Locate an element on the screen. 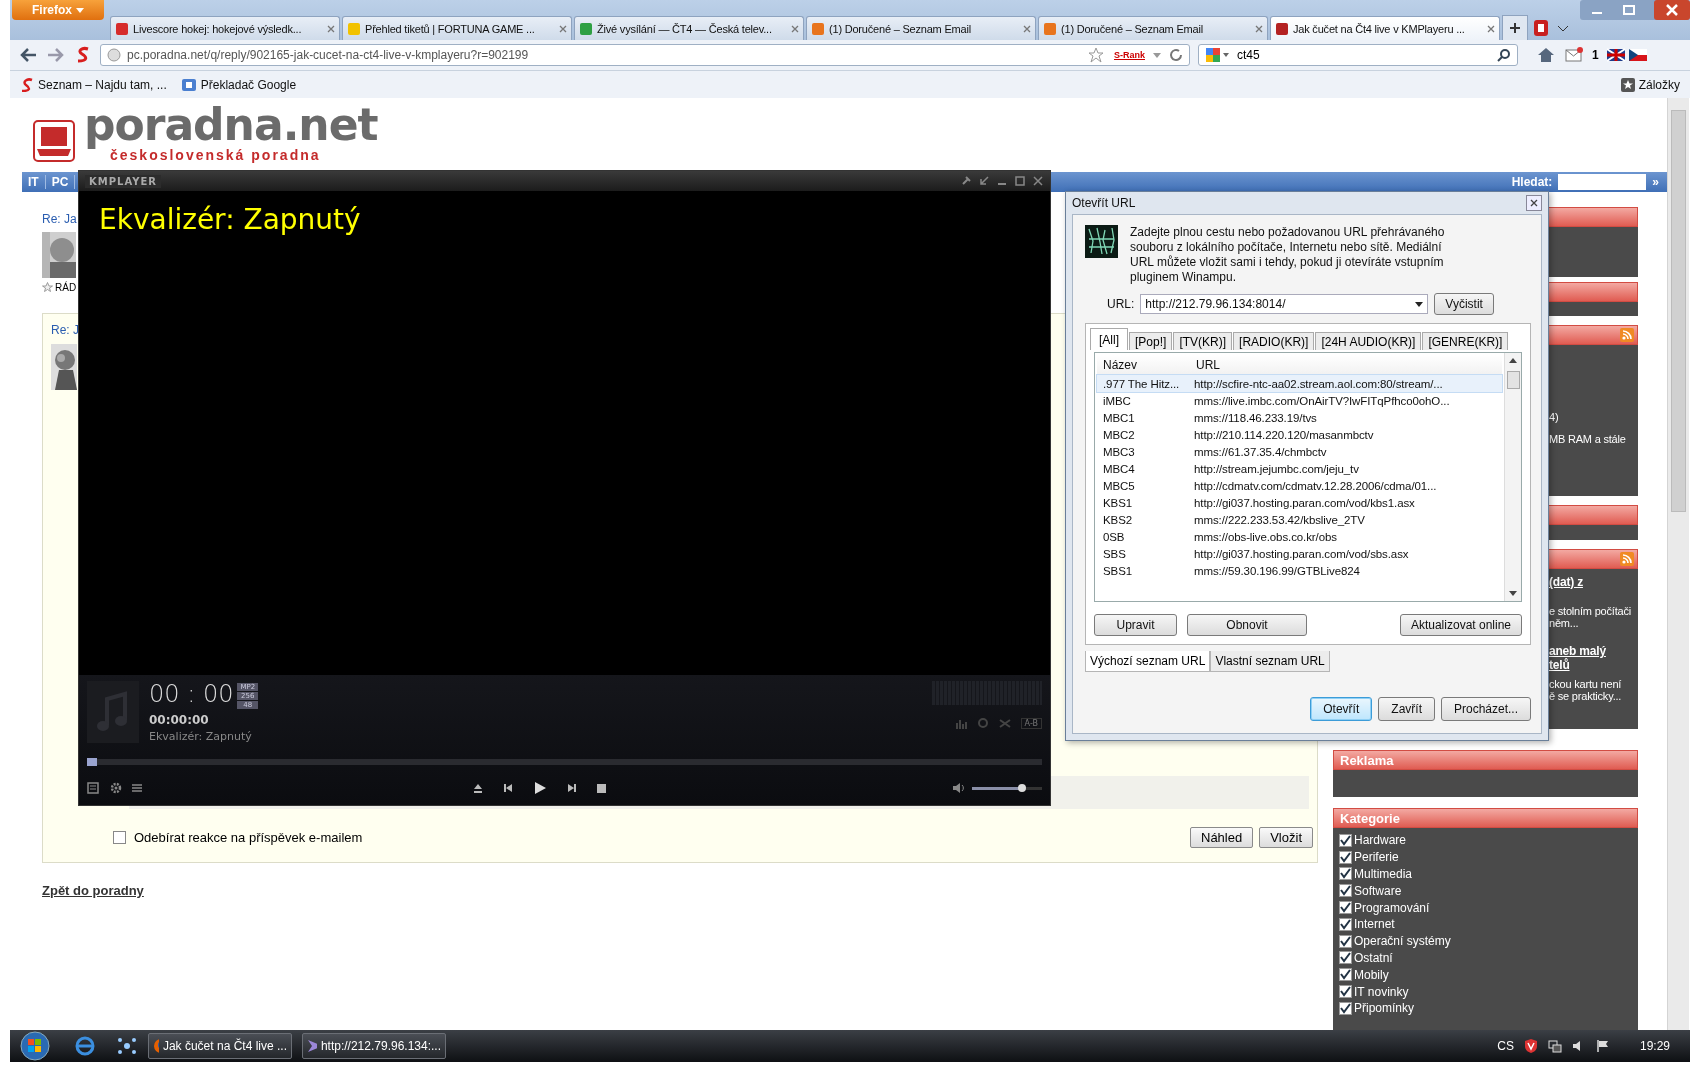 The image size is (1708, 1078). playlist-icon is located at coordinates (93, 788).